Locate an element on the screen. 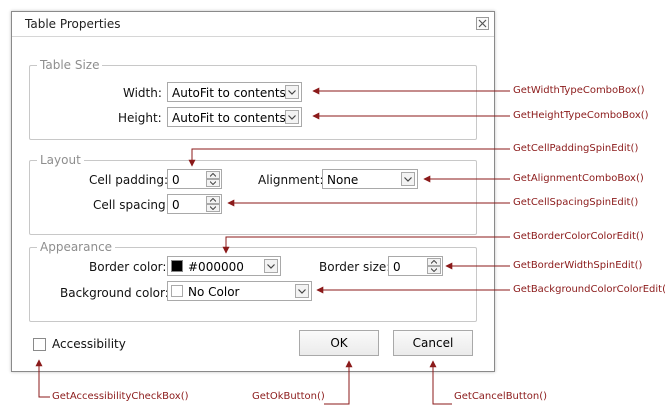  annotation-cell-spacing: GetCellSpacingSpinEdit() is located at coordinates (576, 202).